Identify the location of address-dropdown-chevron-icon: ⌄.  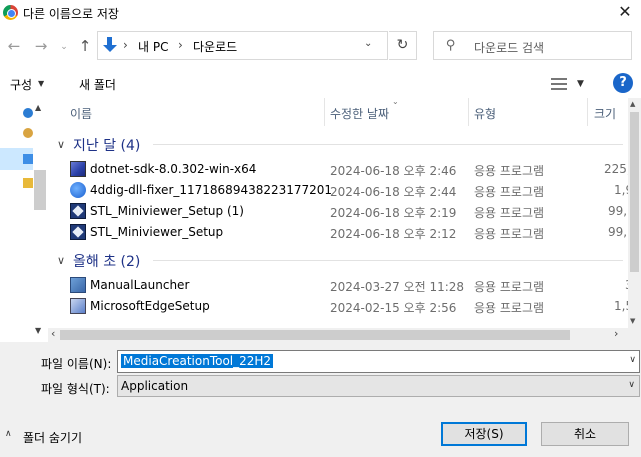
(368, 43).